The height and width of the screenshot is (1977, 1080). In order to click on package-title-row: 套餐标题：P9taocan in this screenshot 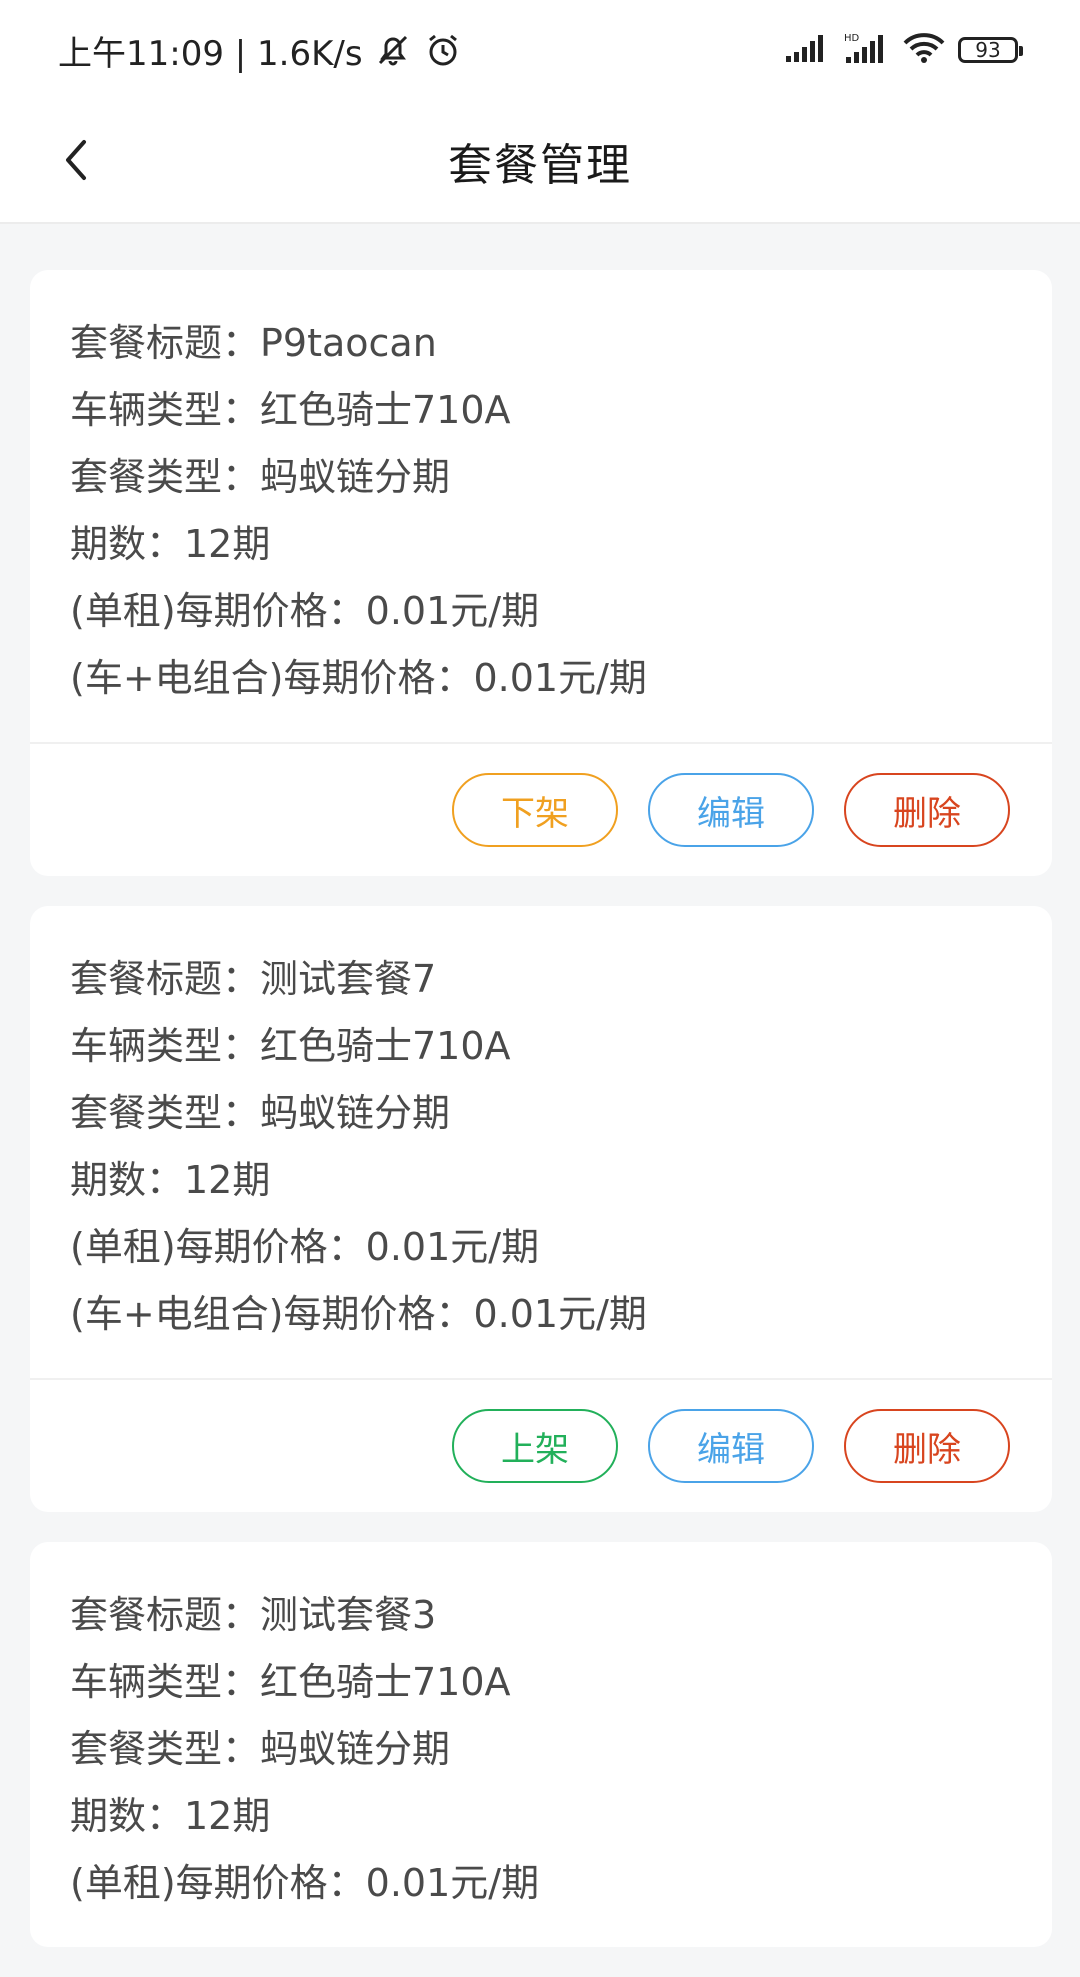, I will do `click(253, 343)`.